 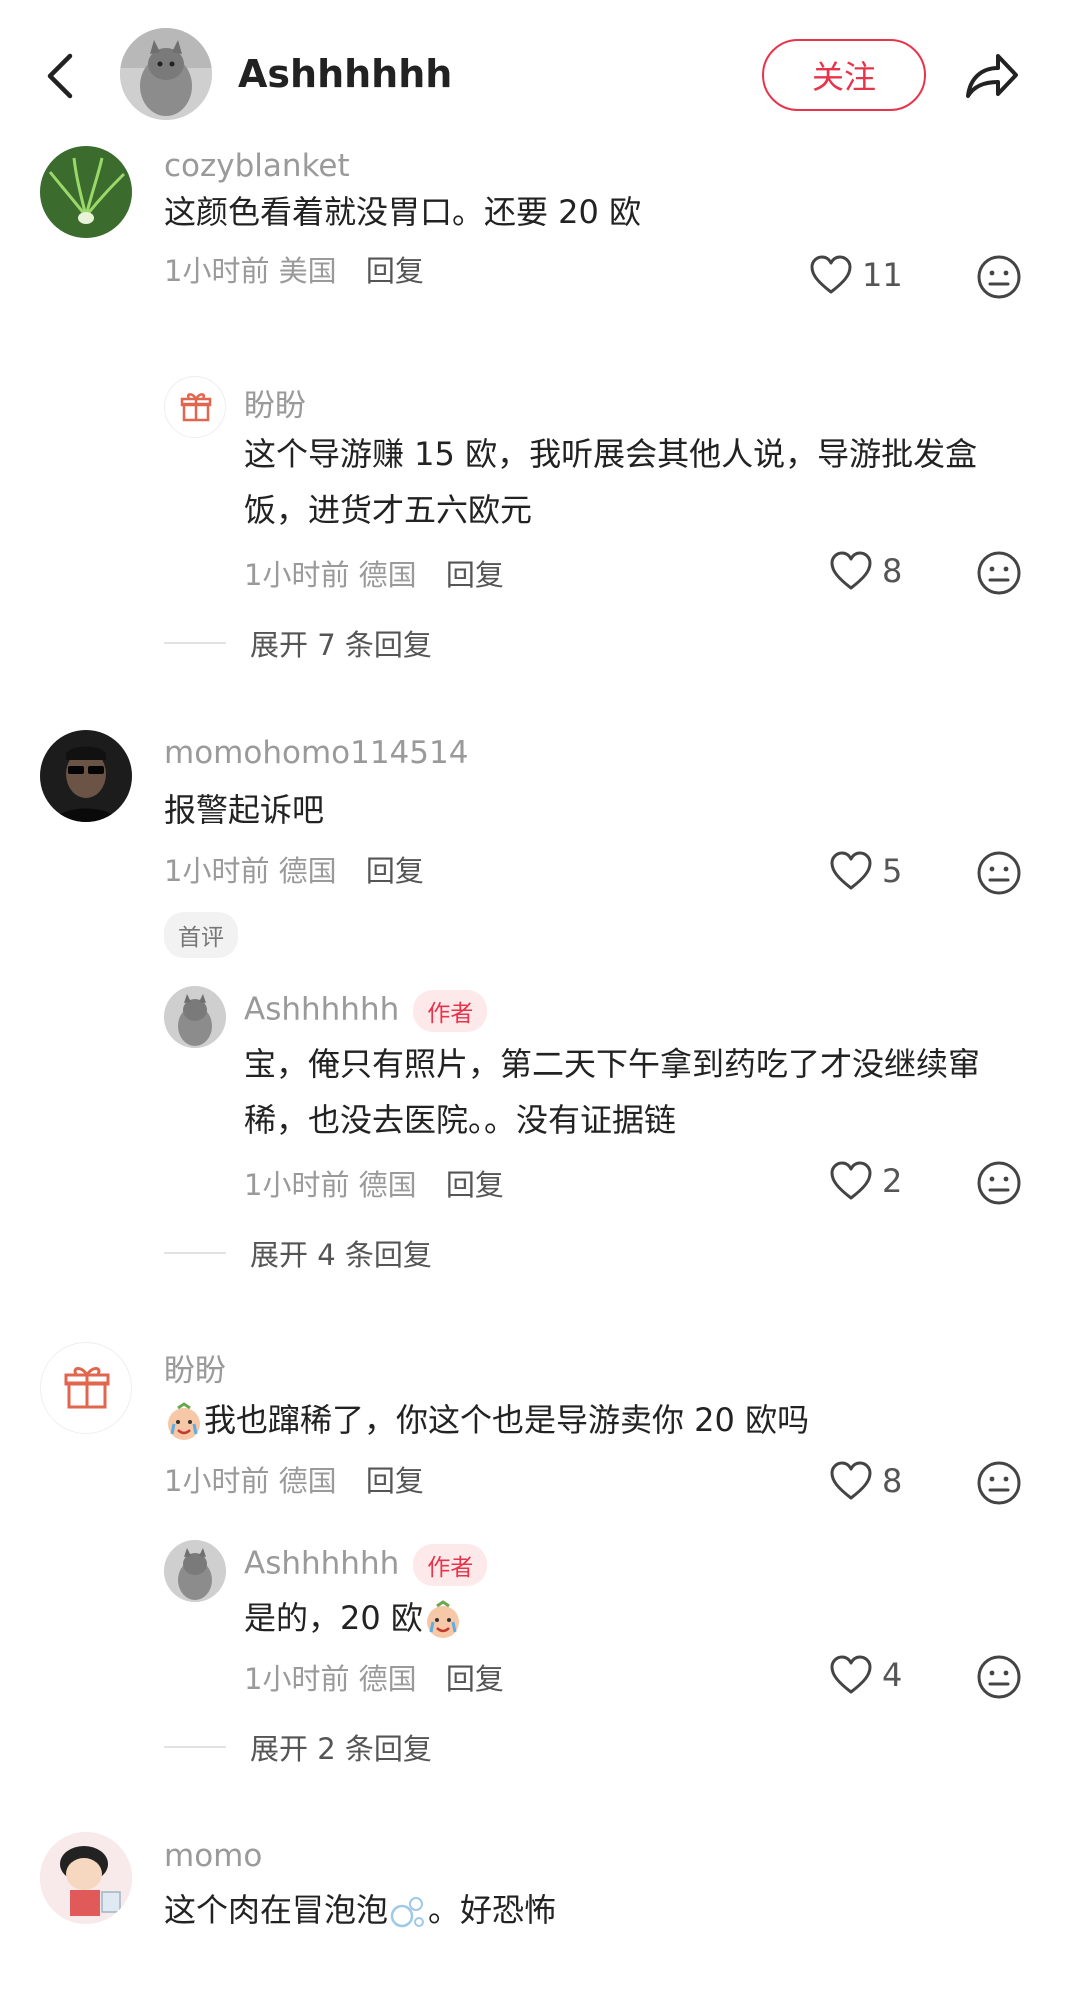 I want to click on chevron-left-icon, so click(x=60, y=76).